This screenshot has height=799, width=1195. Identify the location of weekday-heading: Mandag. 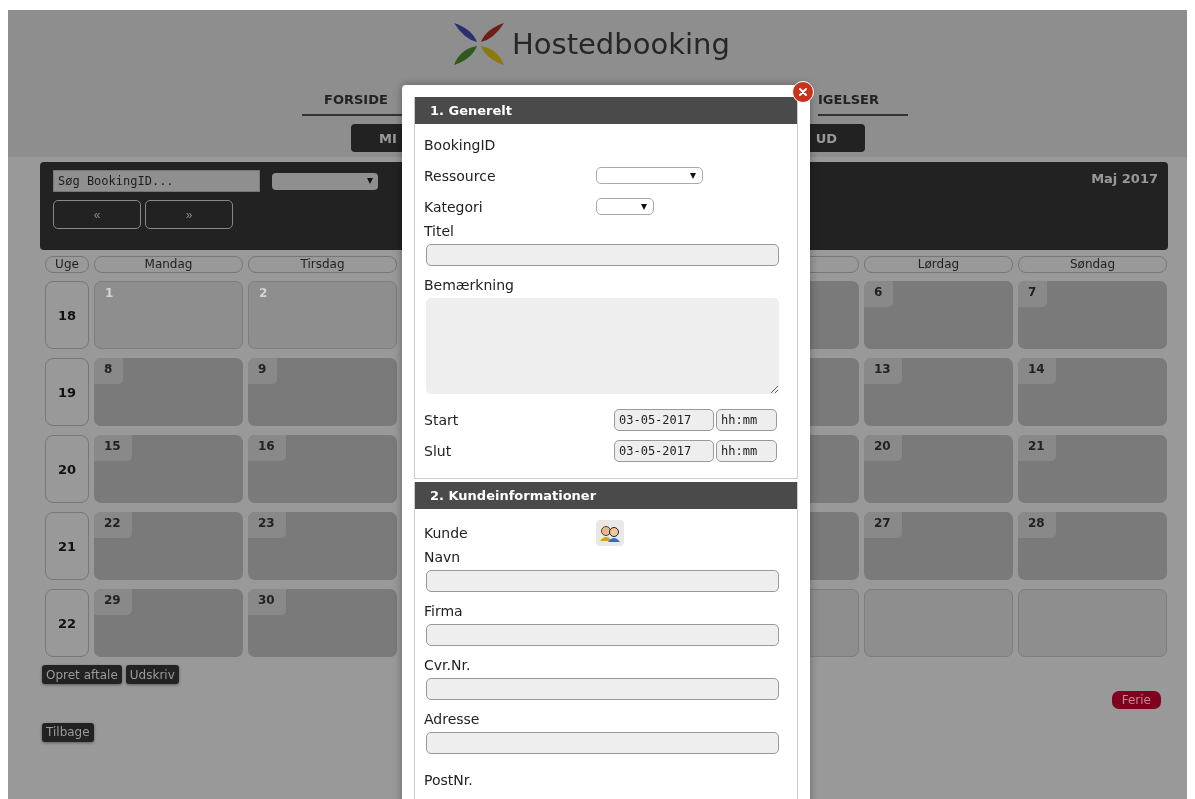
(168, 264).